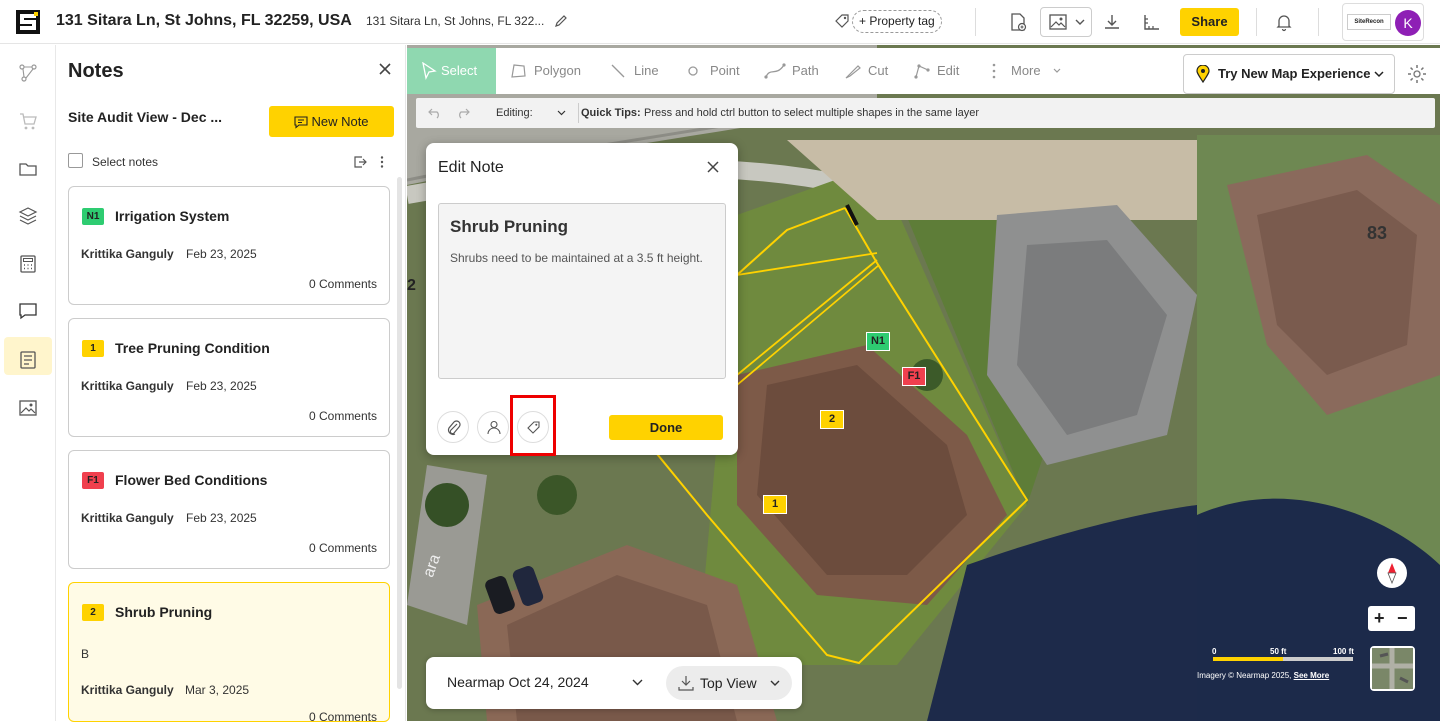 The height and width of the screenshot is (724, 1440). I want to click on scale-bar, so click(1283, 659).